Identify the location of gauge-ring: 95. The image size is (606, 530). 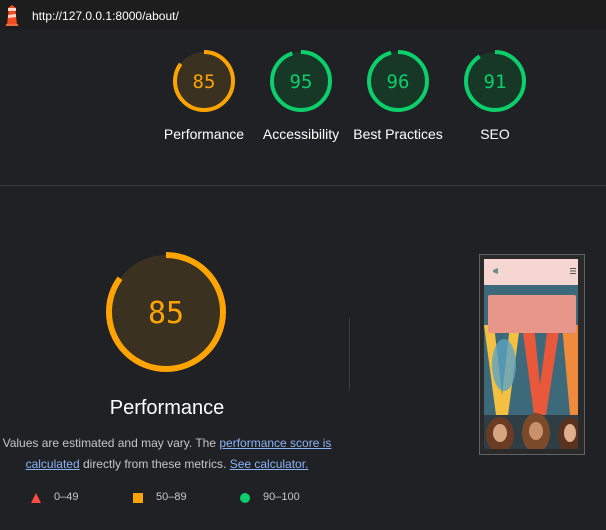
(301, 81).